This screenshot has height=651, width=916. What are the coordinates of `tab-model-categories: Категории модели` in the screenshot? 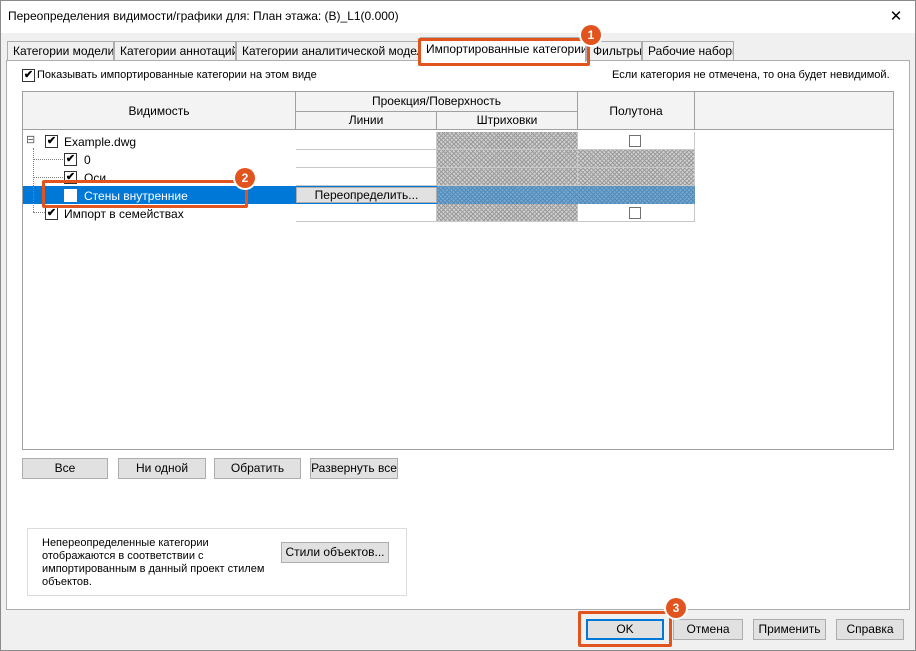 It's located at (60, 51).